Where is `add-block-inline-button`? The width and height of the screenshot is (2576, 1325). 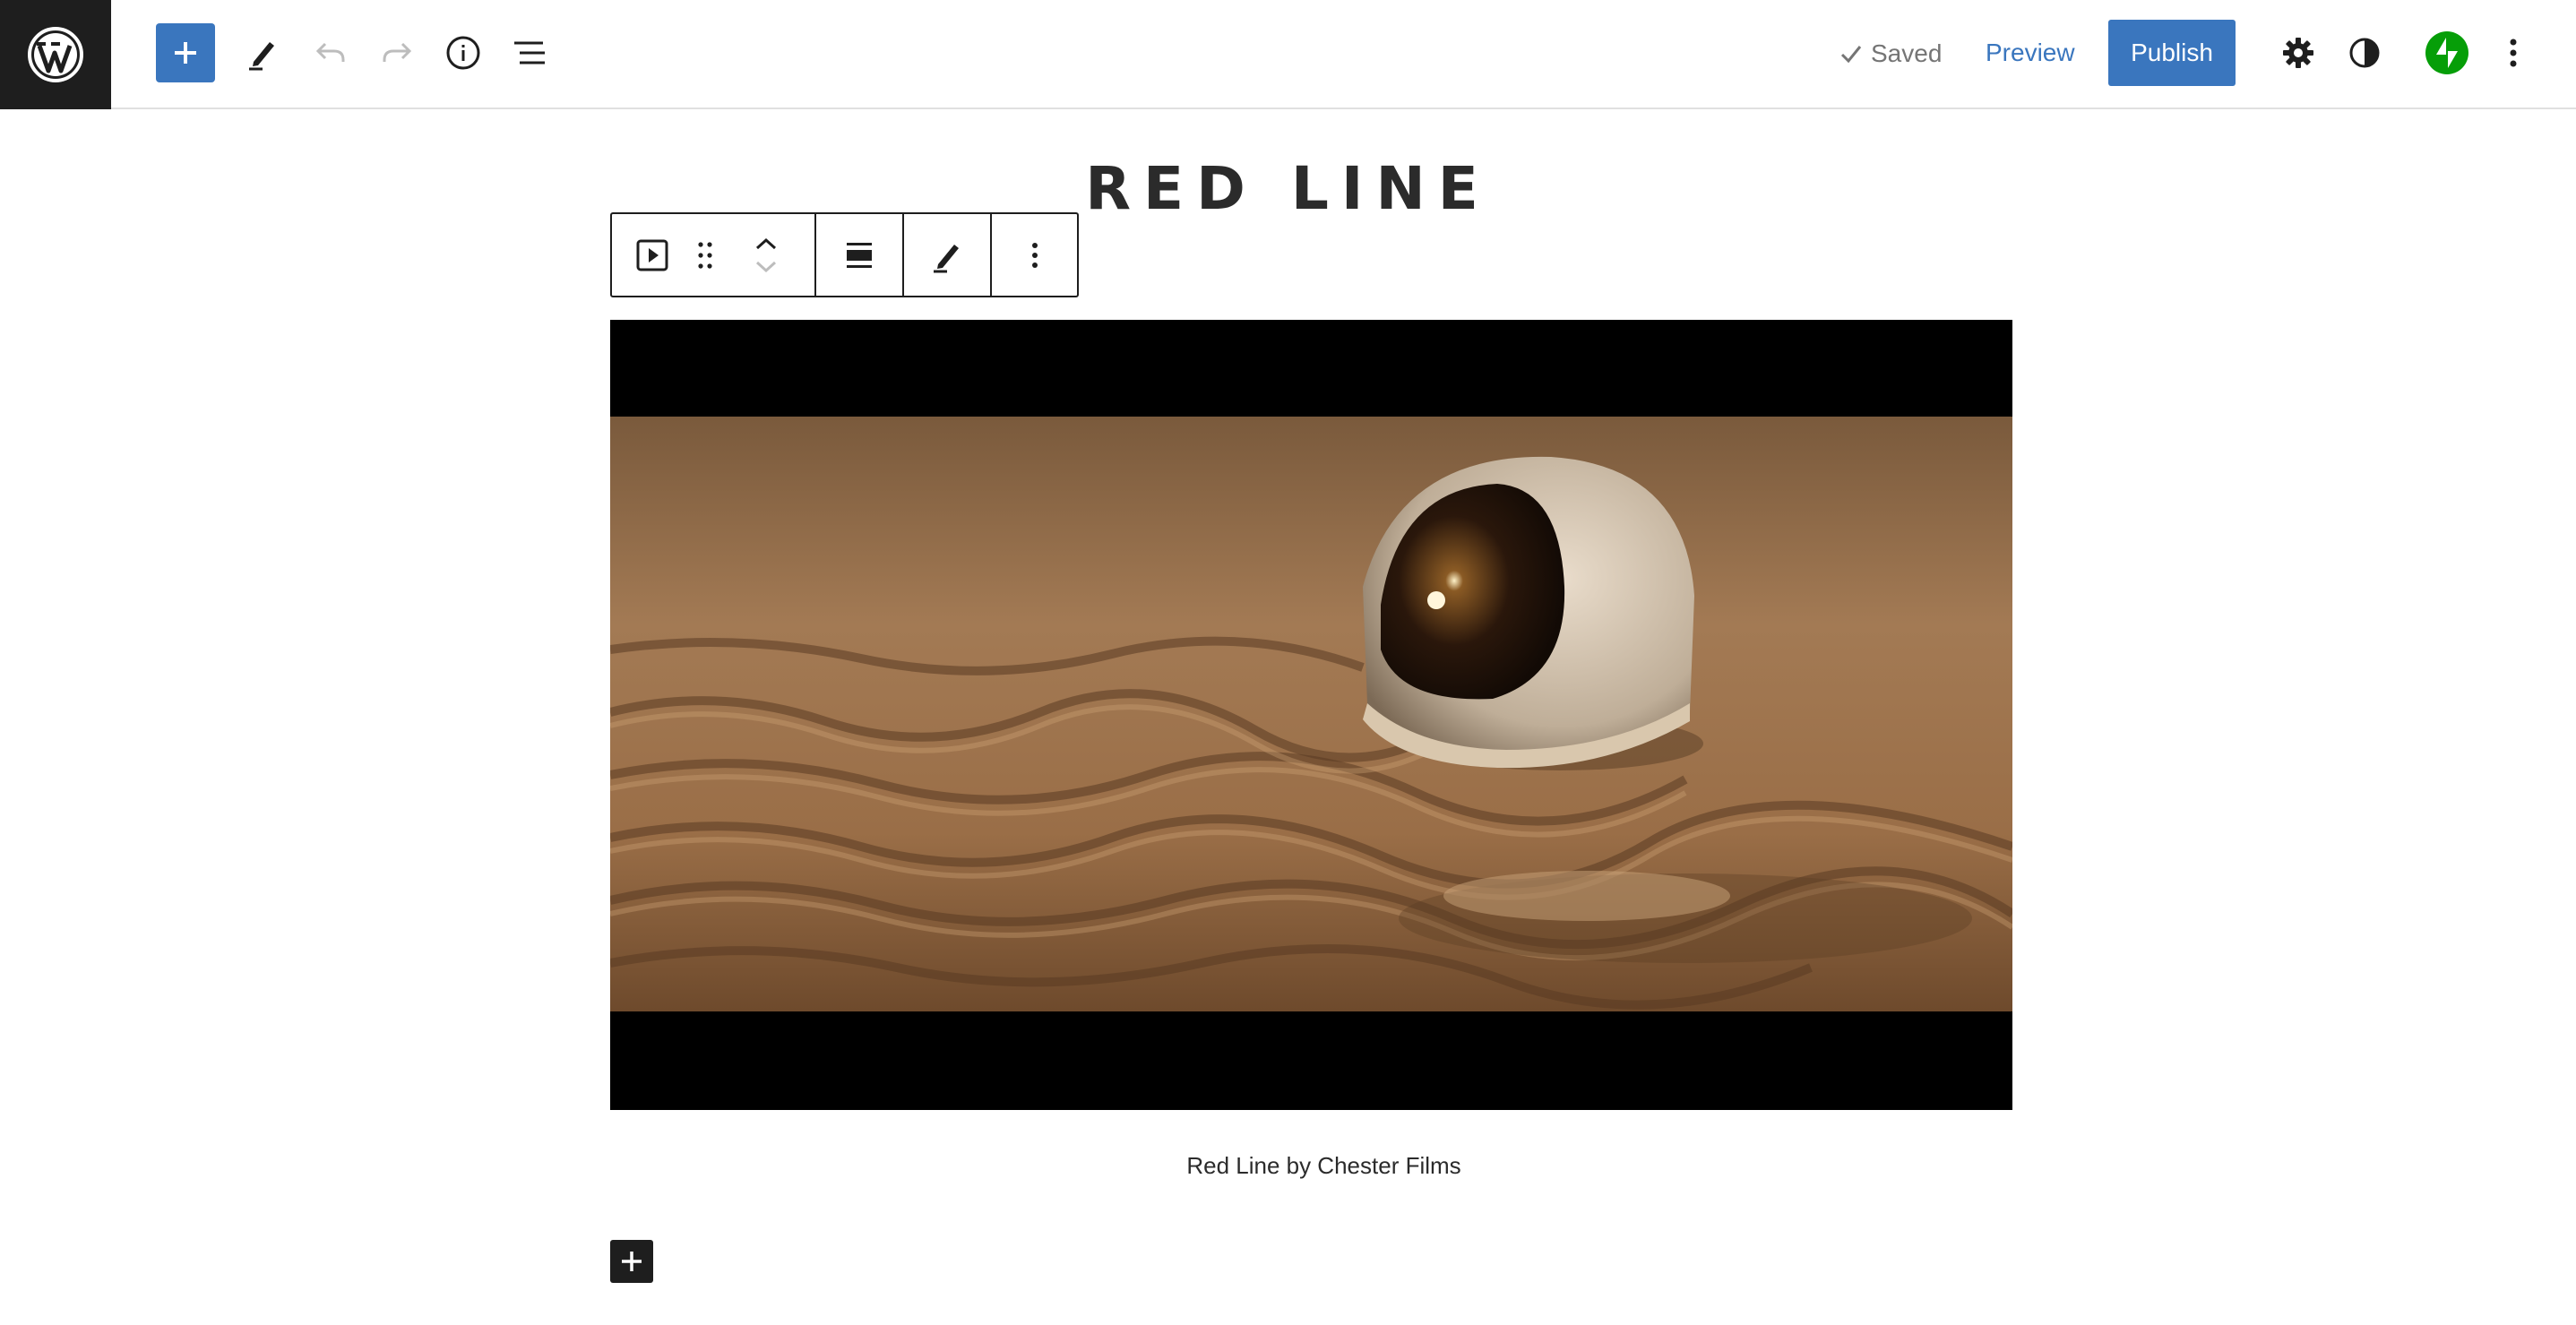 add-block-inline-button is located at coordinates (631, 1262).